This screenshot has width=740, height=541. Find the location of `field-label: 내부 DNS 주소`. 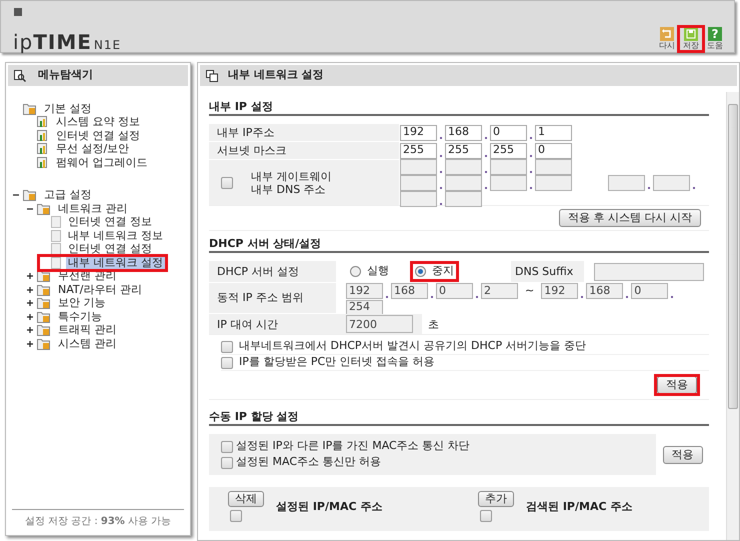

field-label: 내부 DNS 주소 is located at coordinates (289, 189).